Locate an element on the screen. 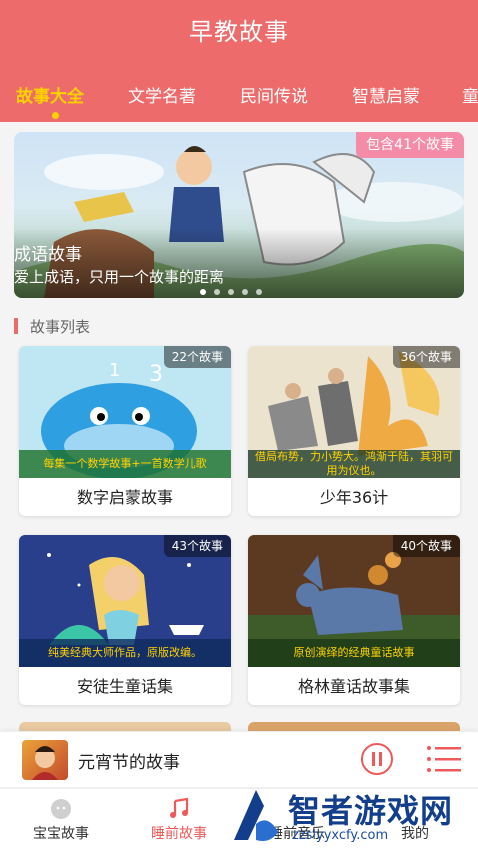 This screenshot has width=478, height=850. category-tabs: 故事大全 文学名著 民间传说 智慧启蒙 童 is located at coordinates (239, 94).